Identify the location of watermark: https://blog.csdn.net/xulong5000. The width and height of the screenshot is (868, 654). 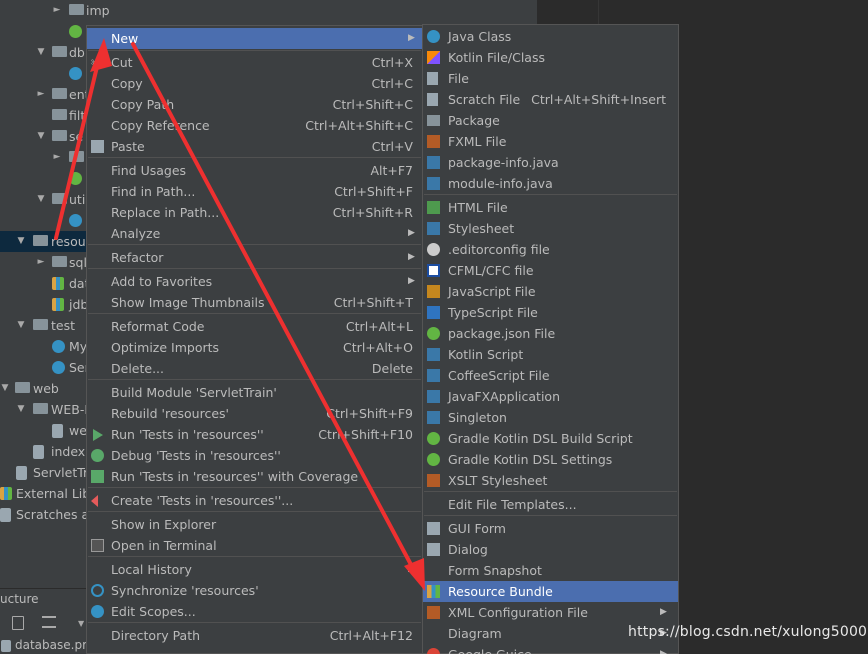
(748, 632).